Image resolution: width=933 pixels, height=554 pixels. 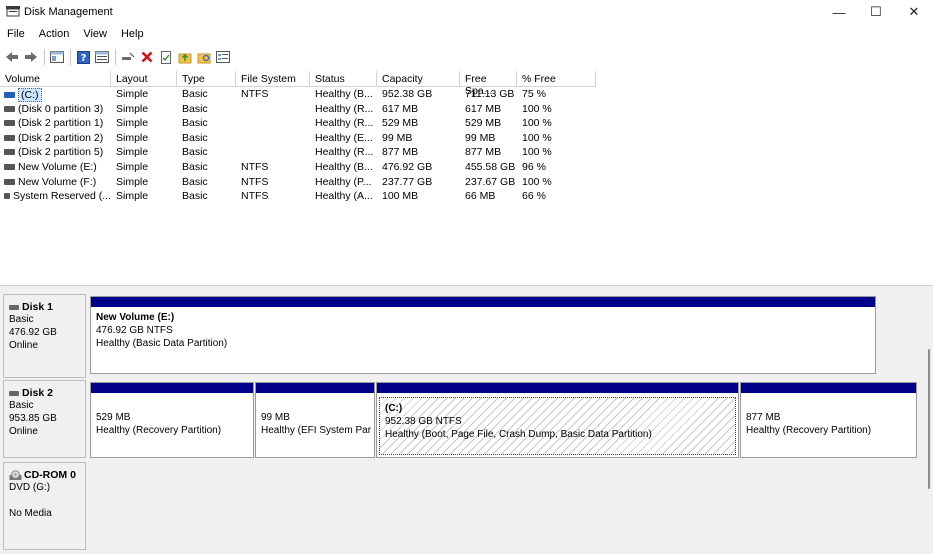 I want to click on volume-name: (C:), so click(x=30, y=95).